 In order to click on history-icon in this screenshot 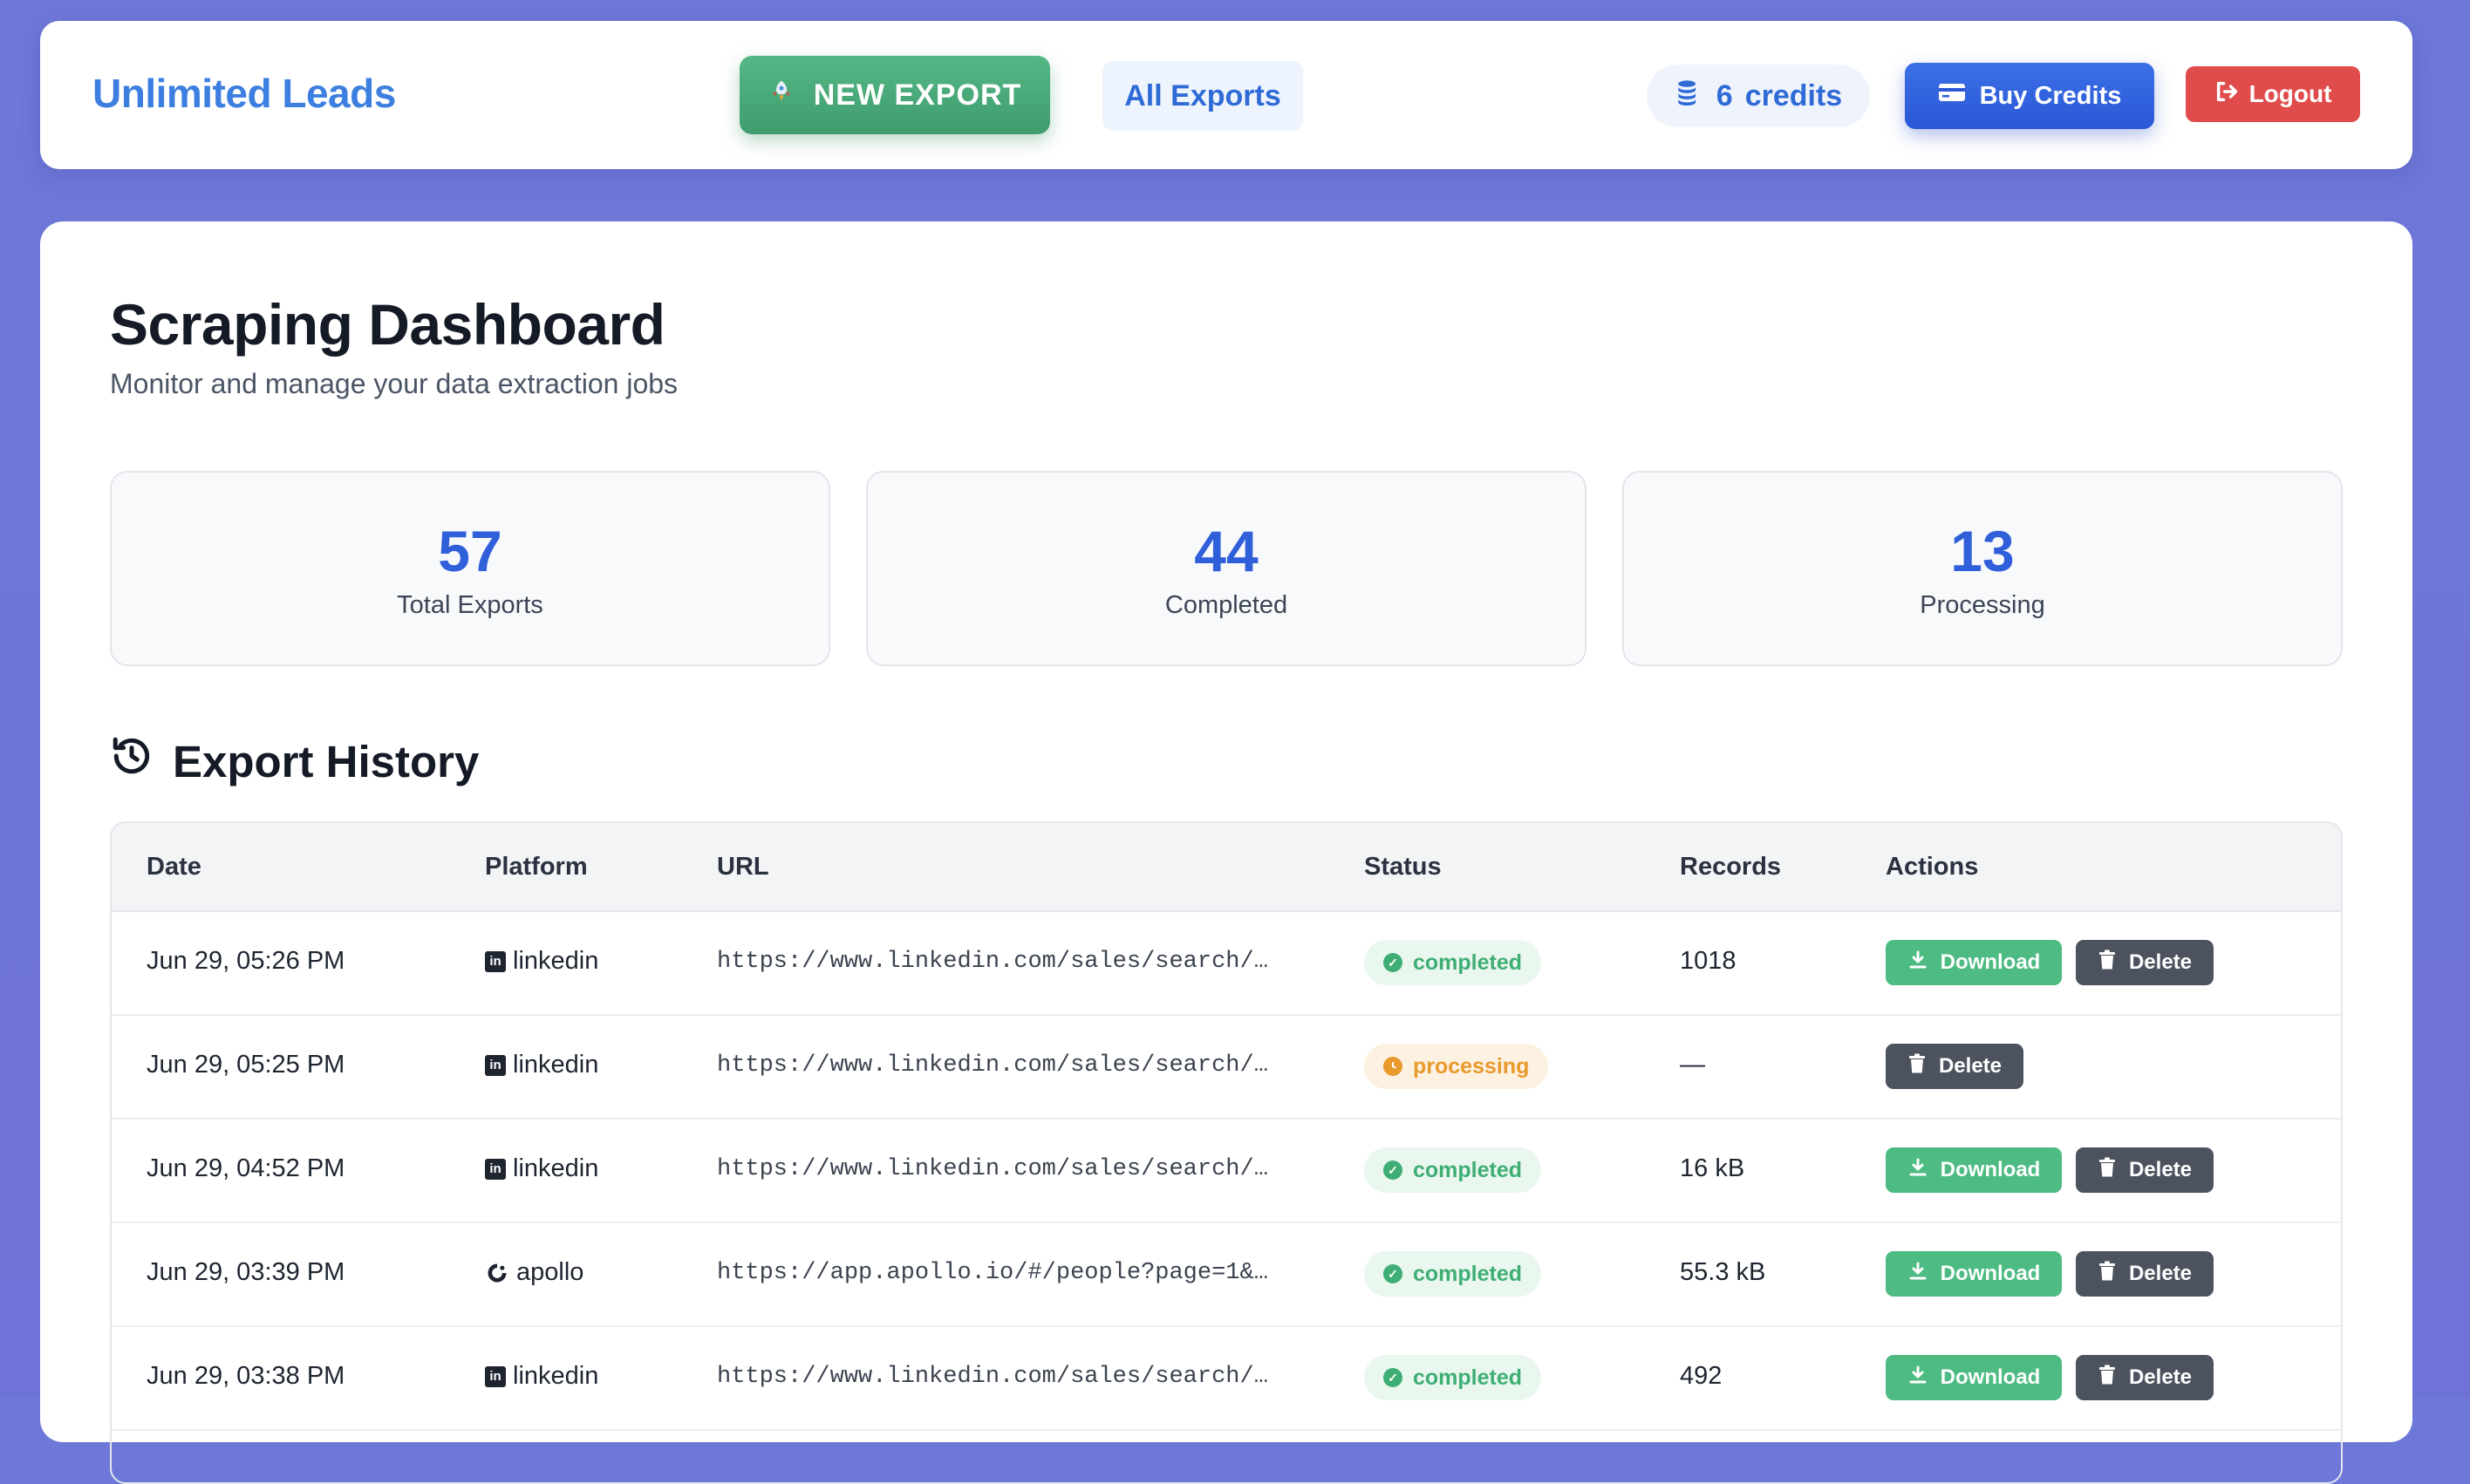, I will do `click(132, 761)`.